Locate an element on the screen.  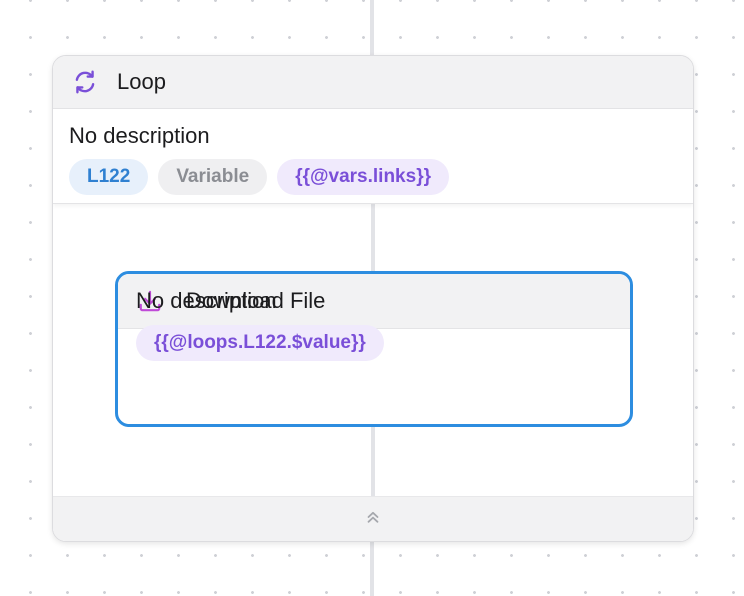
node-id-tag: L122 is located at coordinates (109, 177).